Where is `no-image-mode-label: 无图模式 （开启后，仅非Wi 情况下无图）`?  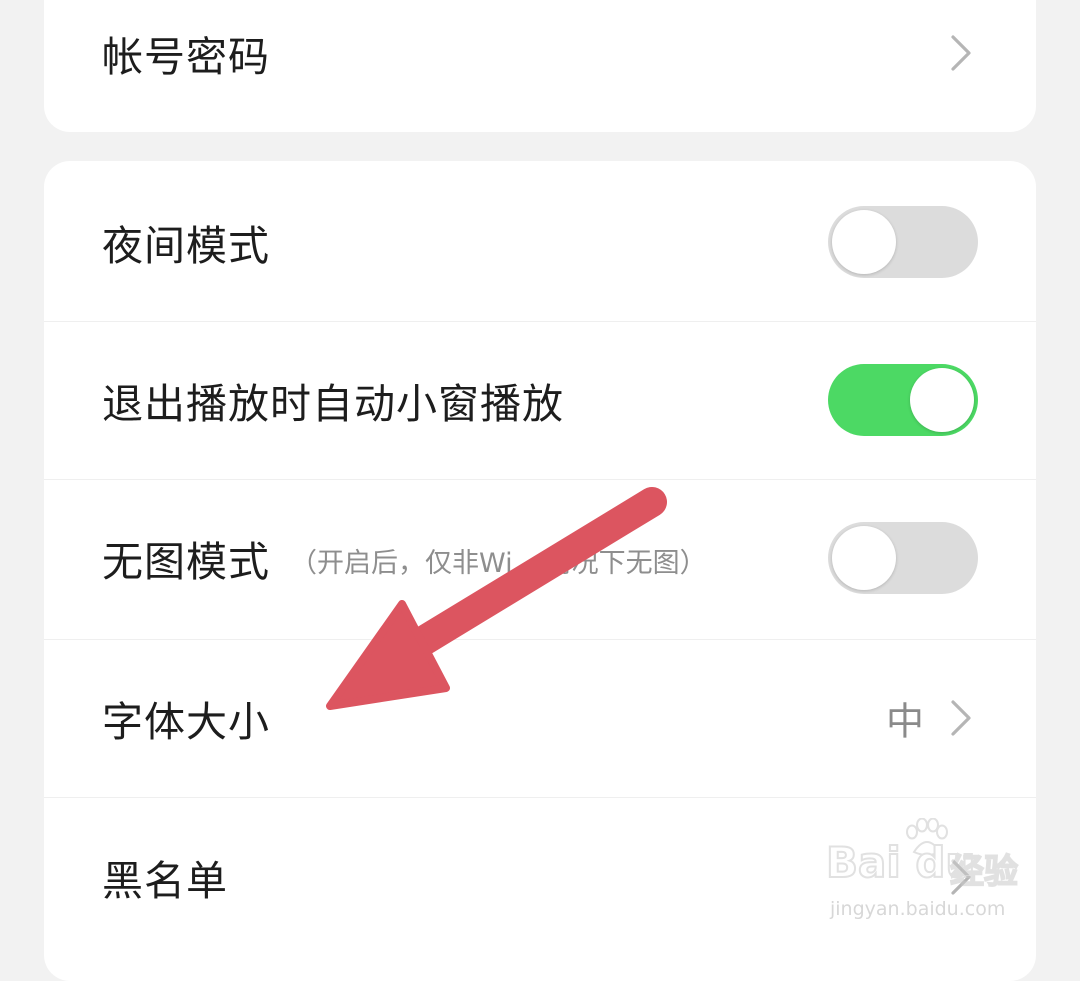 no-image-mode-label: 无图模式 （开启后，仅非Wi 情况下无图） is located at coordinates (404, 558).